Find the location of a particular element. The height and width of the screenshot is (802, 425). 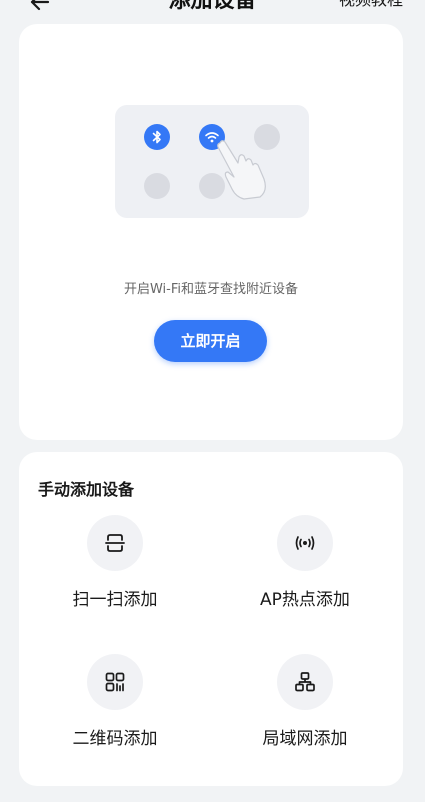

qrcode-icon-bg is located at coordinates (115, 682).